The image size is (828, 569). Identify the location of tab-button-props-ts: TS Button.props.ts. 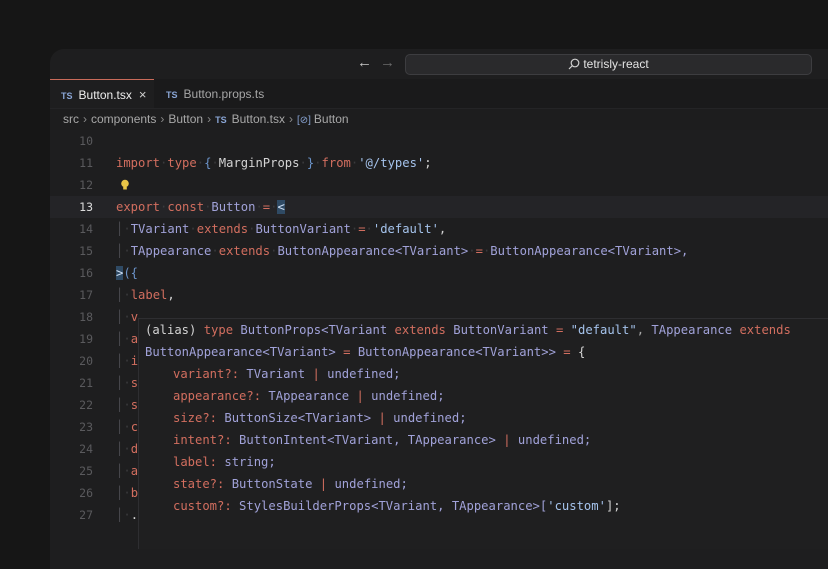
(215, 93).